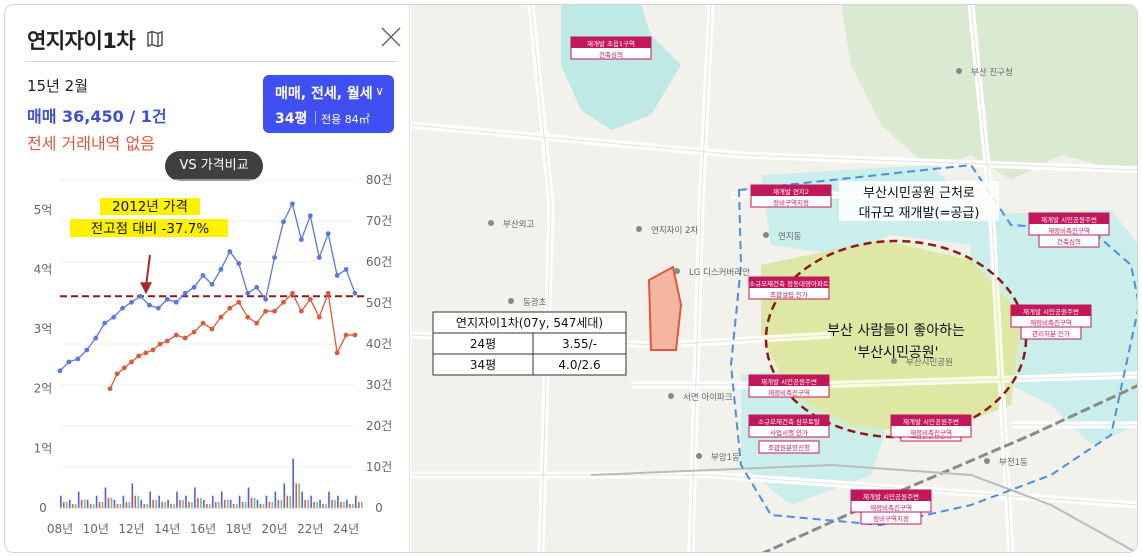 This screenshot has width=1142, height=557. I want to click on table-cell: 3.55/-, so click(579, 344).